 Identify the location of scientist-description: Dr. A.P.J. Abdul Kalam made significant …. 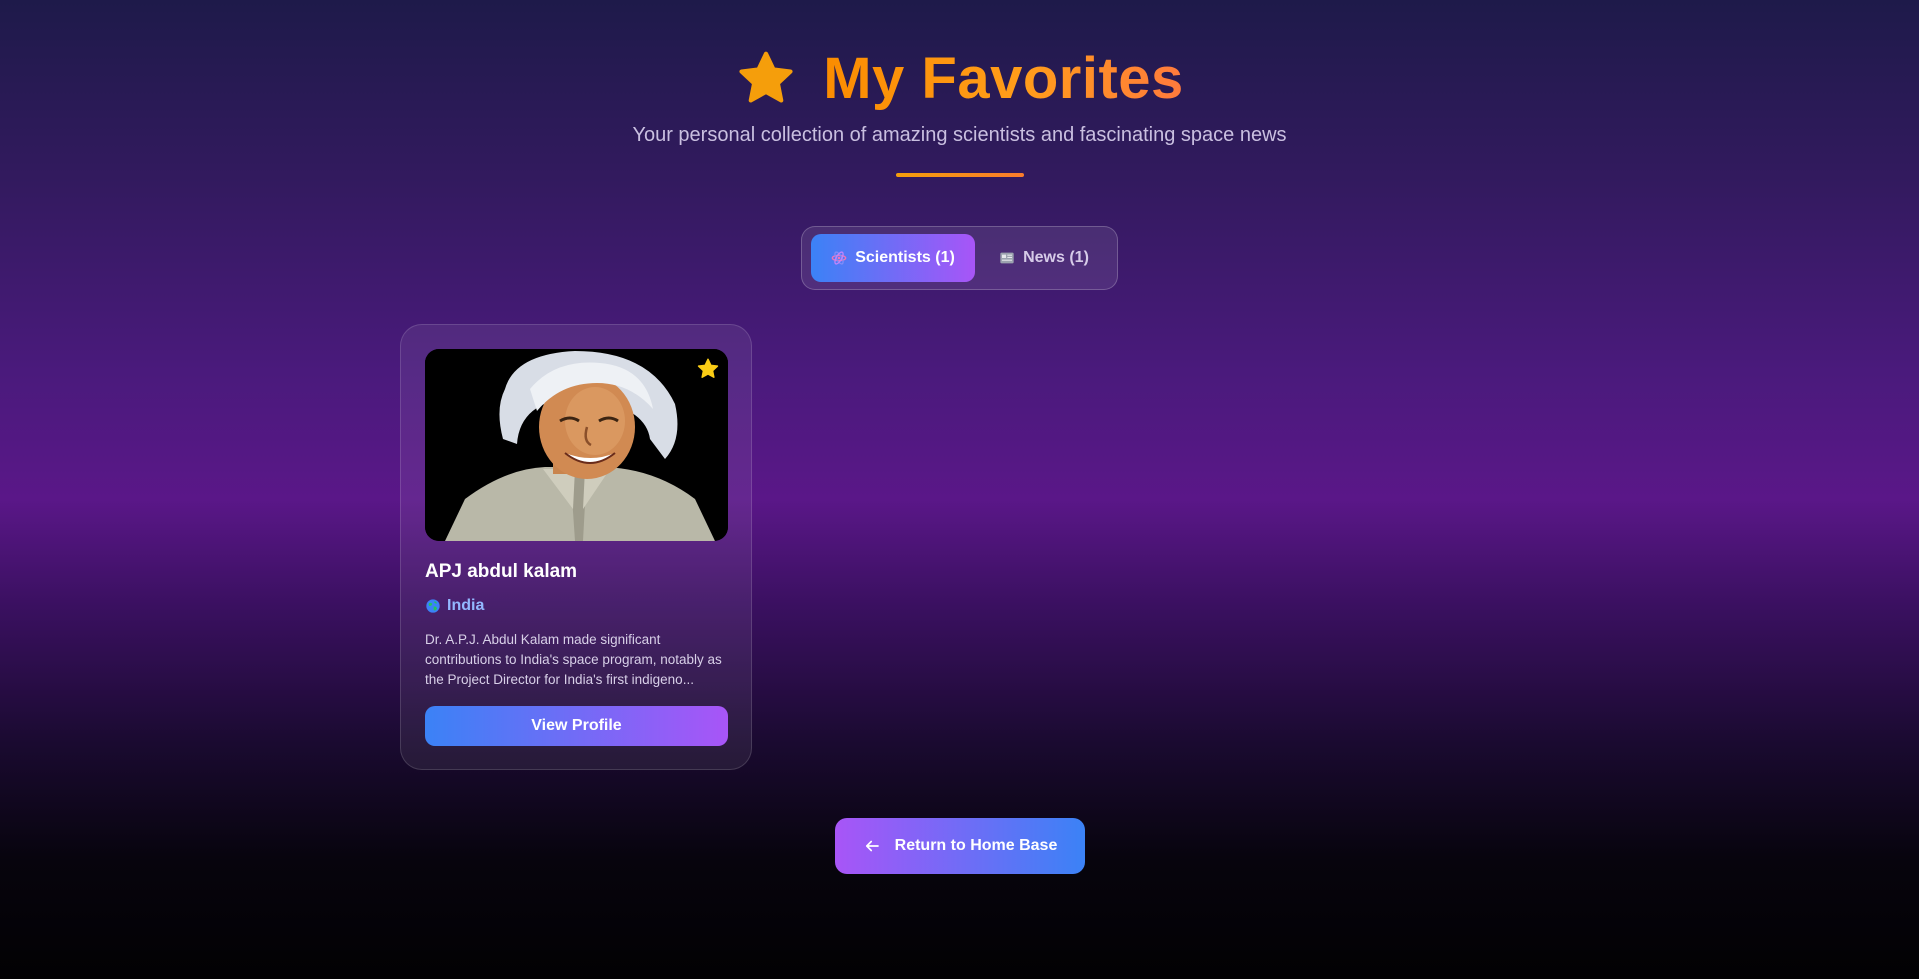
(573, 659).